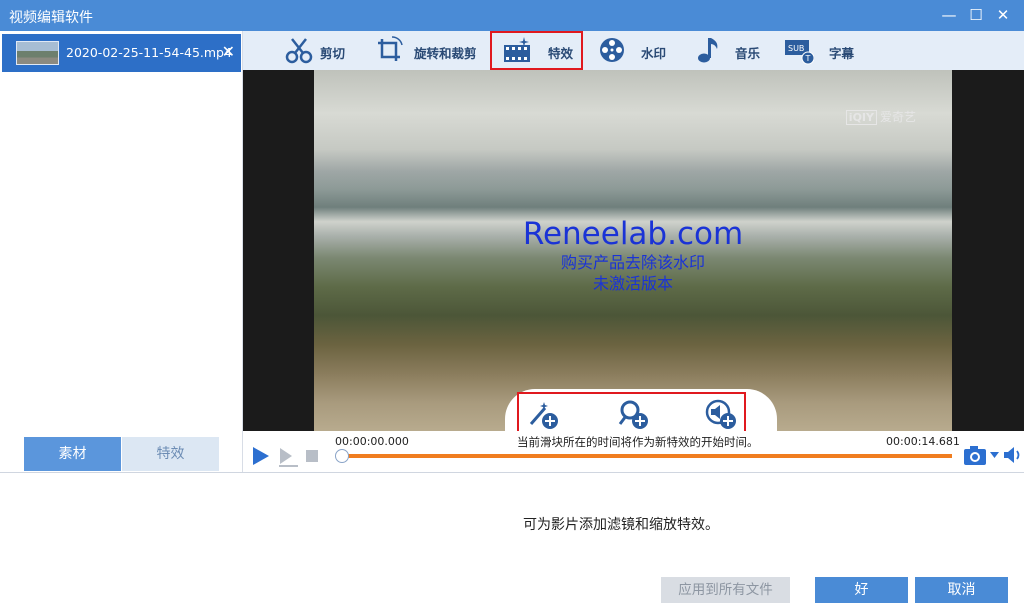 Image resolution: width=1024 pixels, height=612 pixels. What do you see at coordinates (976, 15) in the screenshot?
I see `maximize-icon: ☐` at bounding box center [976, 15].